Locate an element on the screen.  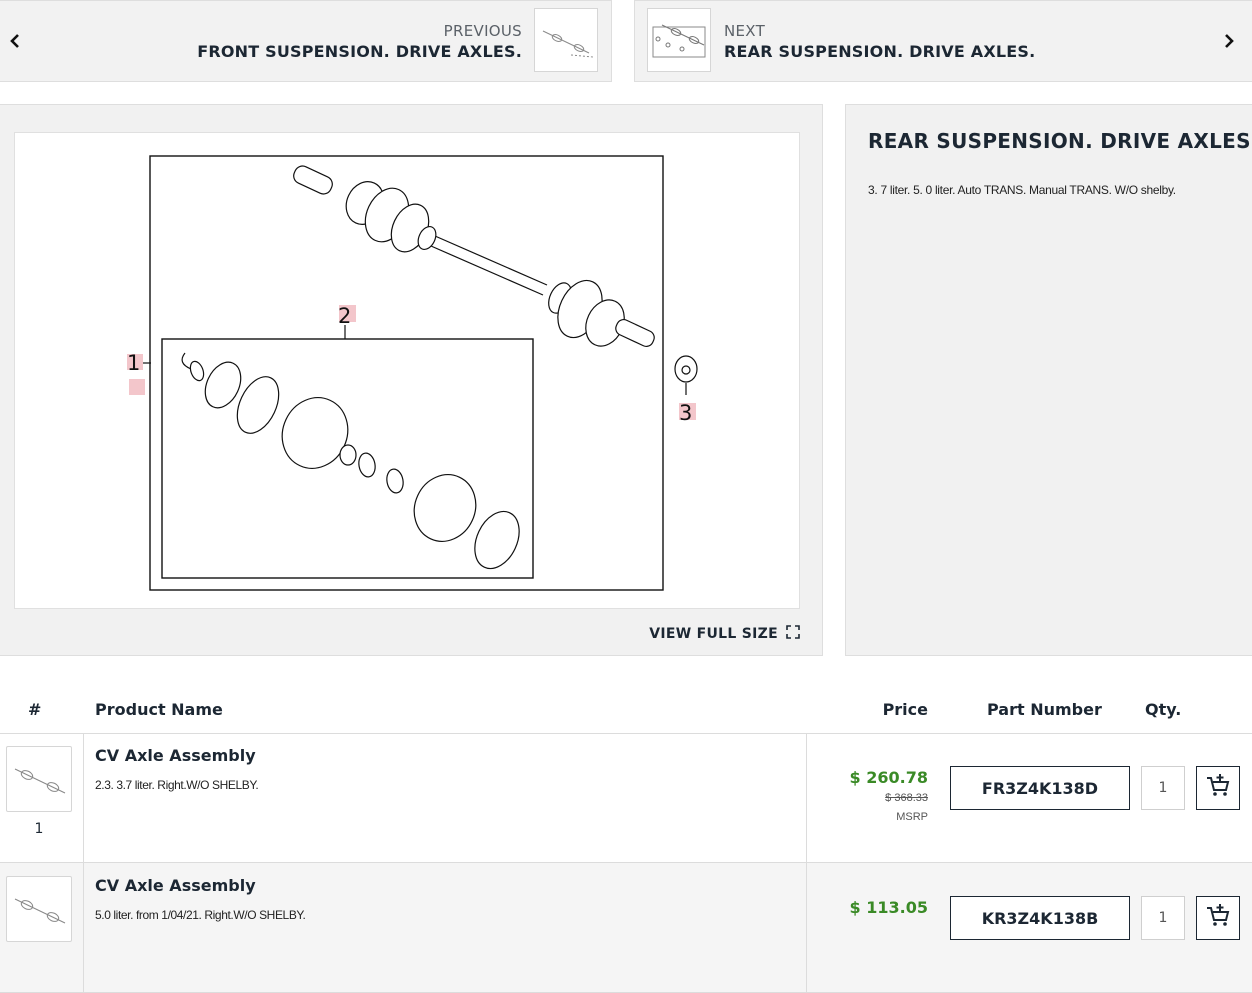
previous-thumbnail is located at coordinates (566, 40).